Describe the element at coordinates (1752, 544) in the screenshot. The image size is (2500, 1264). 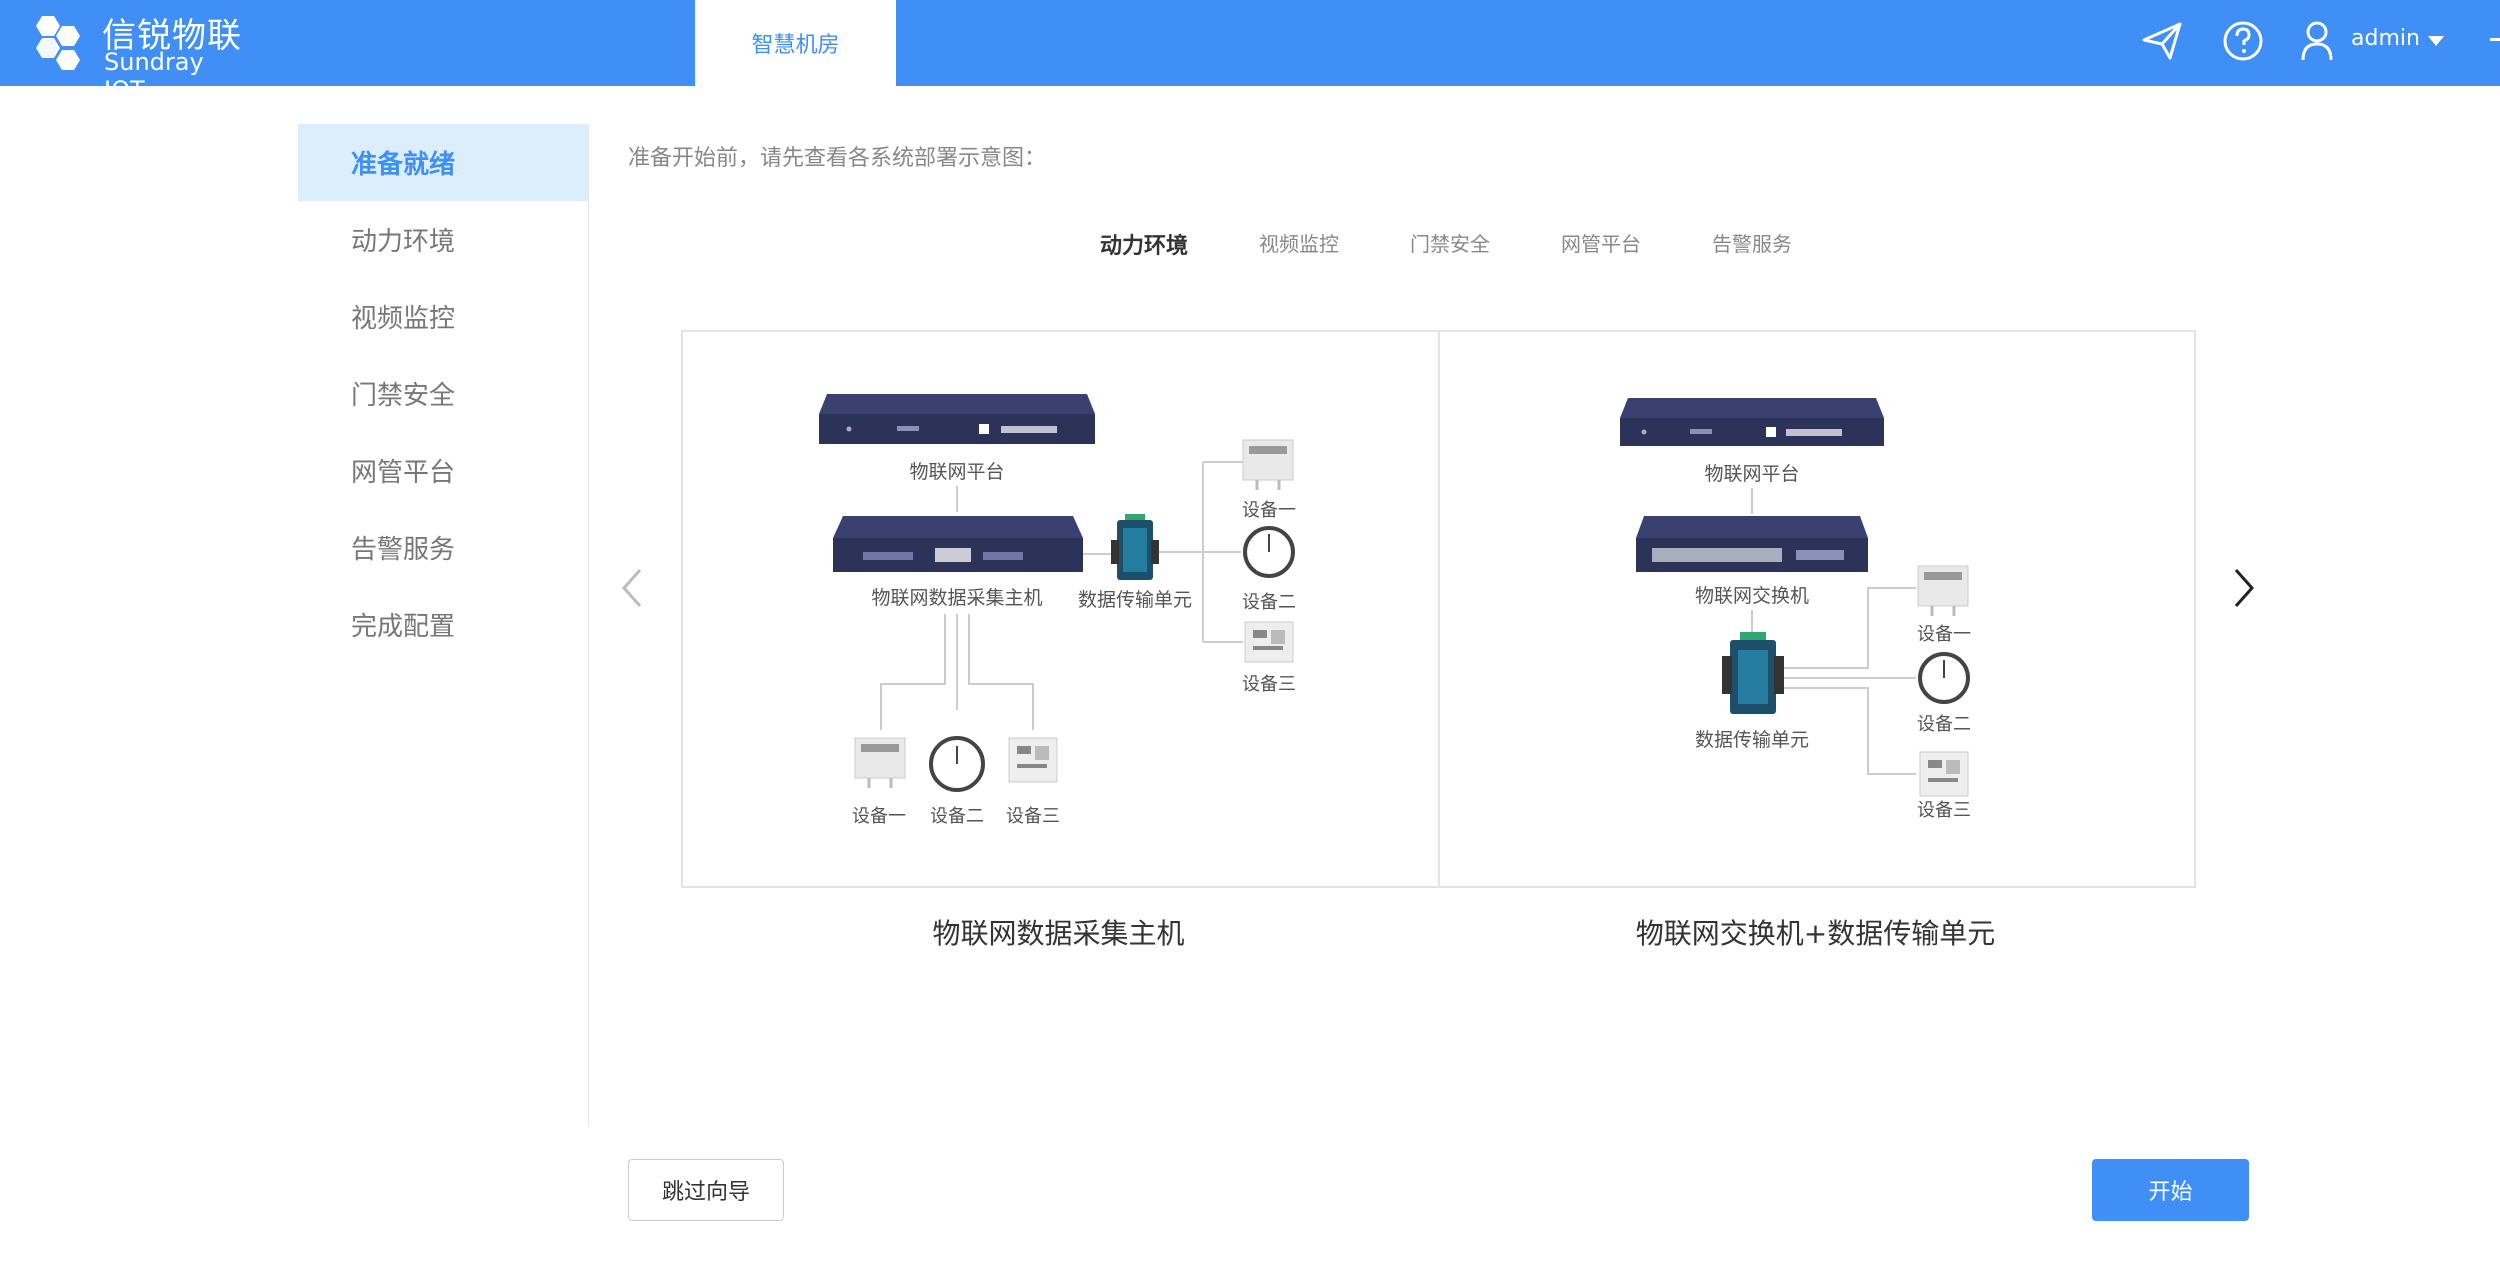
I see `switch-device-icon` at that location.